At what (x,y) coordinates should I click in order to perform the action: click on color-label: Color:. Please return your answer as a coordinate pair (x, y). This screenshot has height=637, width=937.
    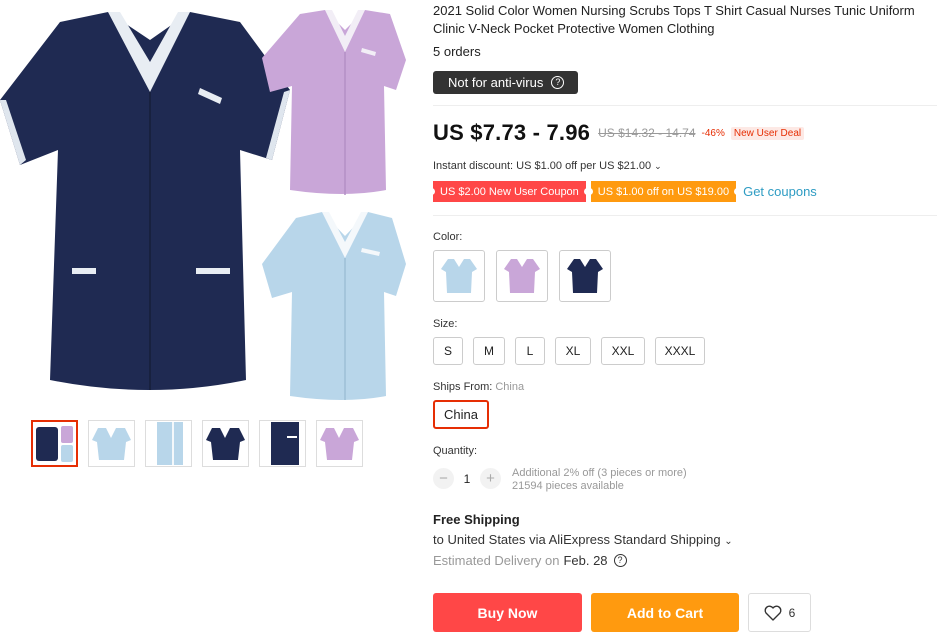
    Looking at the image, I should click on (448, 237).